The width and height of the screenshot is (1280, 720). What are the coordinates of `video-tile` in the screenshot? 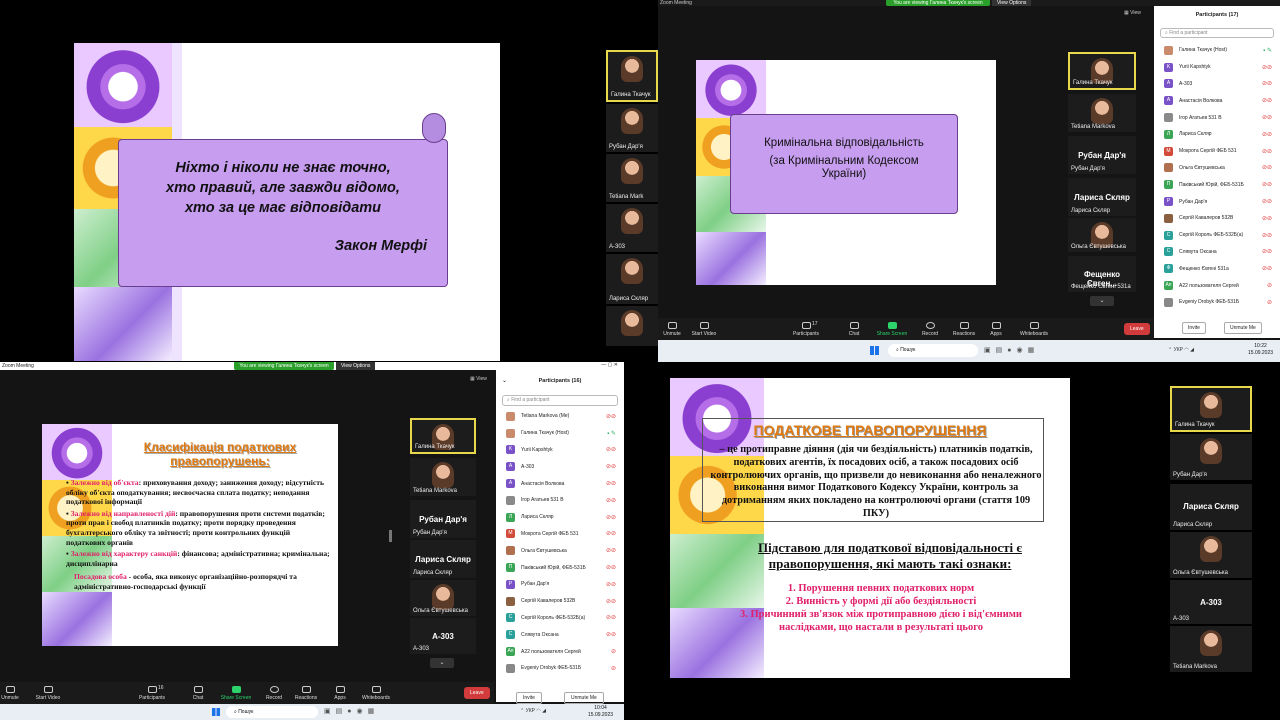 It's located at (632, 326).